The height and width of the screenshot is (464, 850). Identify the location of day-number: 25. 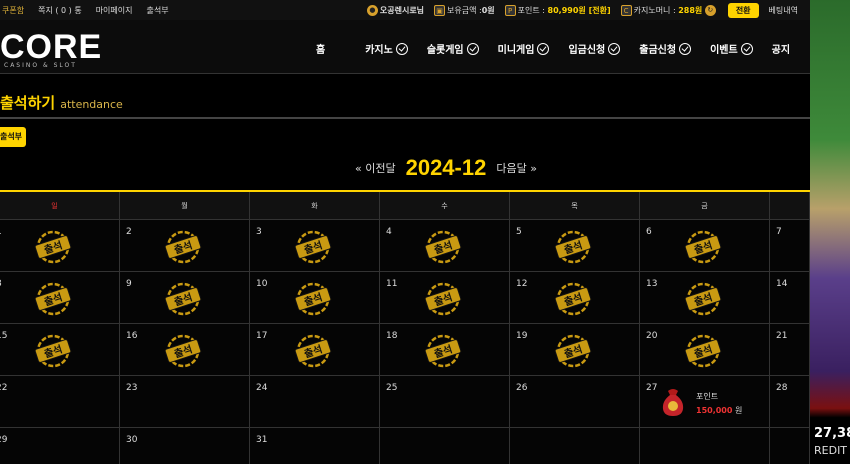
(392, 388).